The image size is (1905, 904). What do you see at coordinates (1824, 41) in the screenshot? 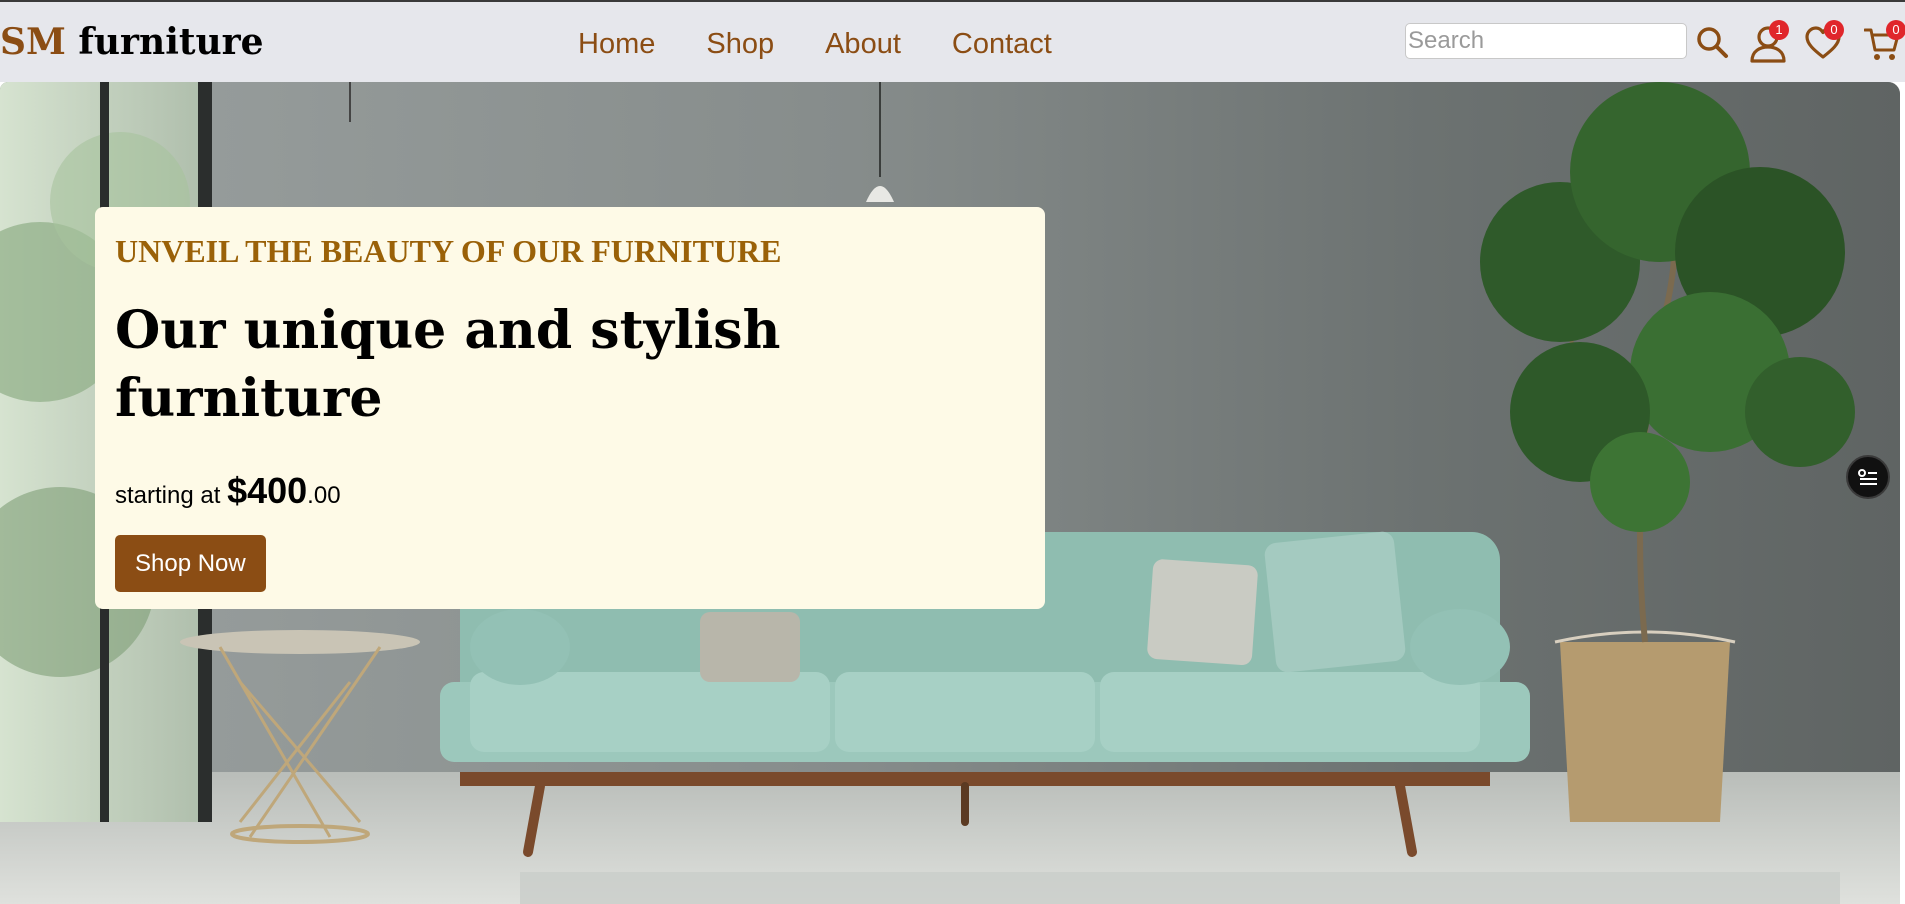
I see `wishlist-button: 0` at bounding box center [1824, 41].